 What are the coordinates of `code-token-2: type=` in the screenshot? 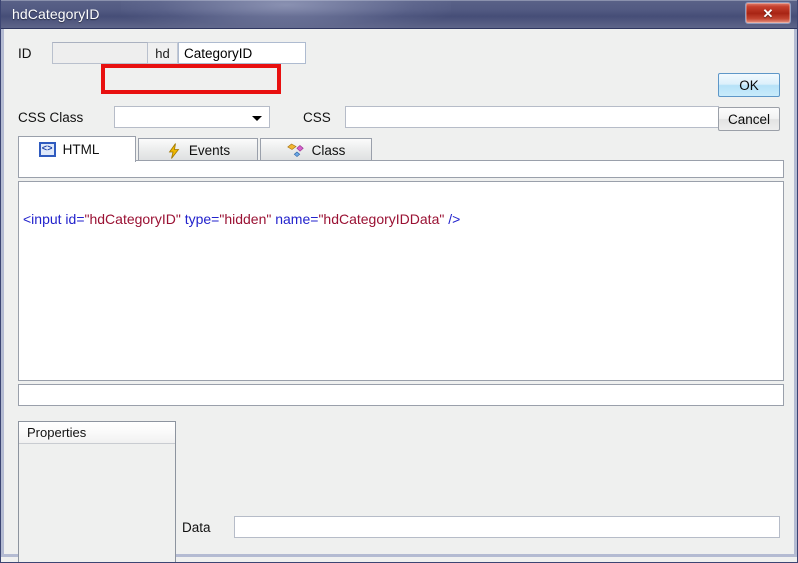 It's located at (200, 219).